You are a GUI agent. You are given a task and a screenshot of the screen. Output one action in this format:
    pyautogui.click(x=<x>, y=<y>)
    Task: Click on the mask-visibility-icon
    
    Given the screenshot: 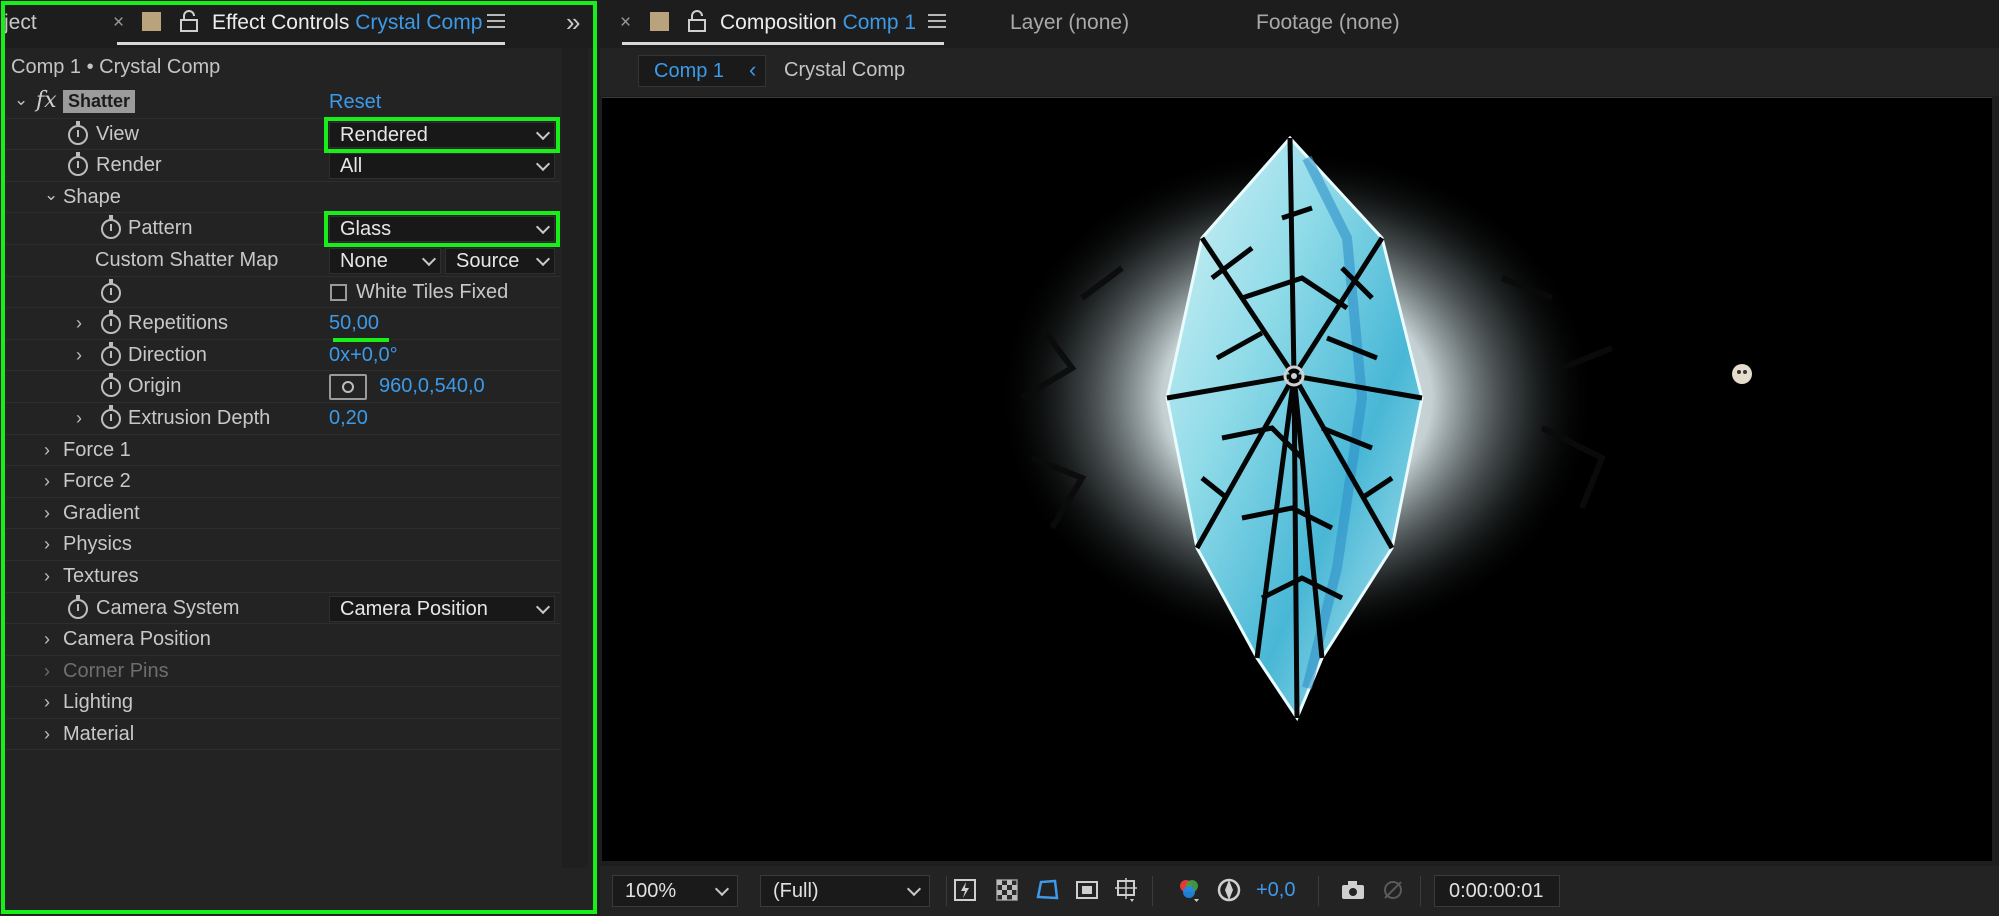 What is the action you would take?
    pyautogui.click(x=1047, y=890)
    